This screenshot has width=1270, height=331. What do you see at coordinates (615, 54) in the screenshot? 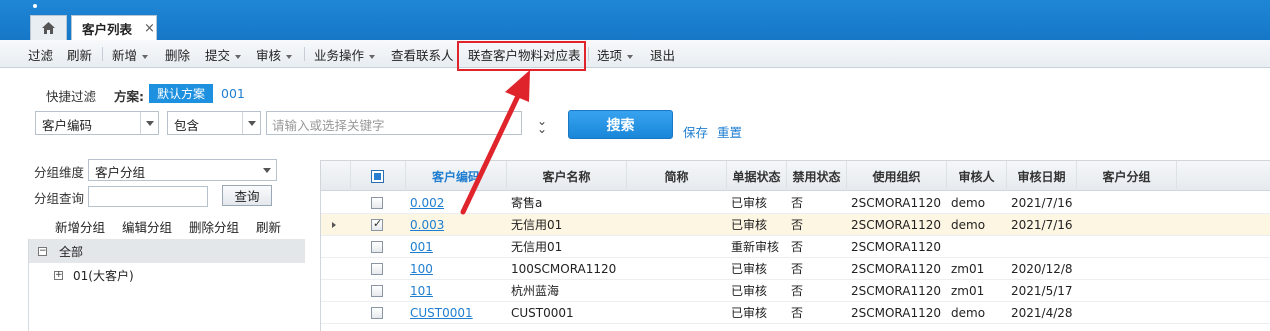
I see `options-button: 选项` at bounding box center [615, 54].